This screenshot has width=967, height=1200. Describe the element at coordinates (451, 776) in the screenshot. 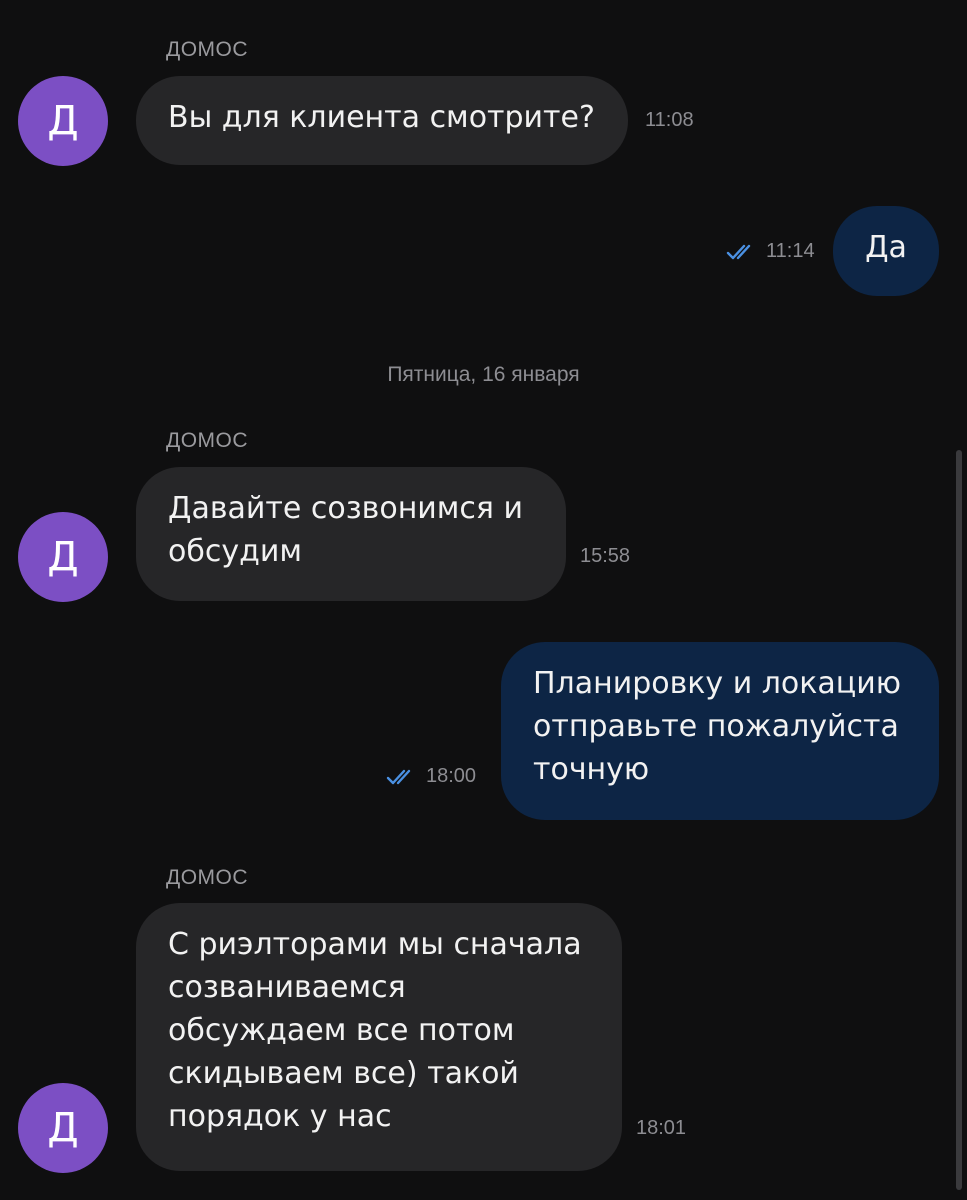

I see `message-time: 18:00` at that location.